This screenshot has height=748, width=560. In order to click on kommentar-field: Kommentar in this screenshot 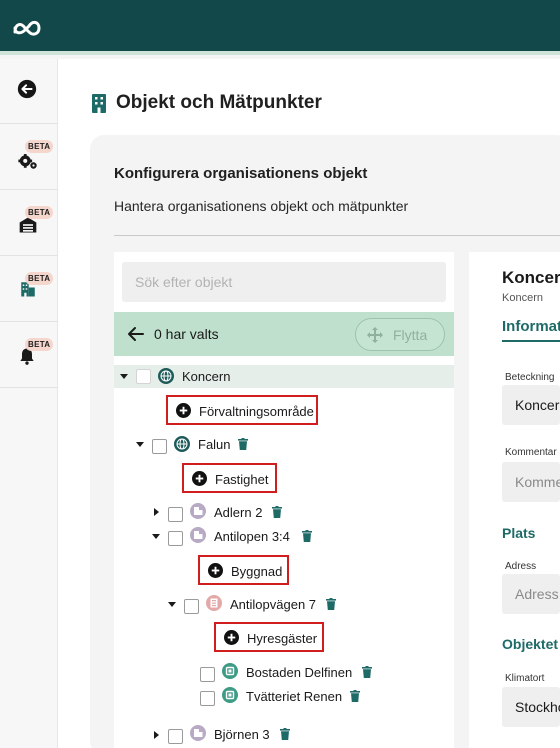, I will do `click(531, 482)`.